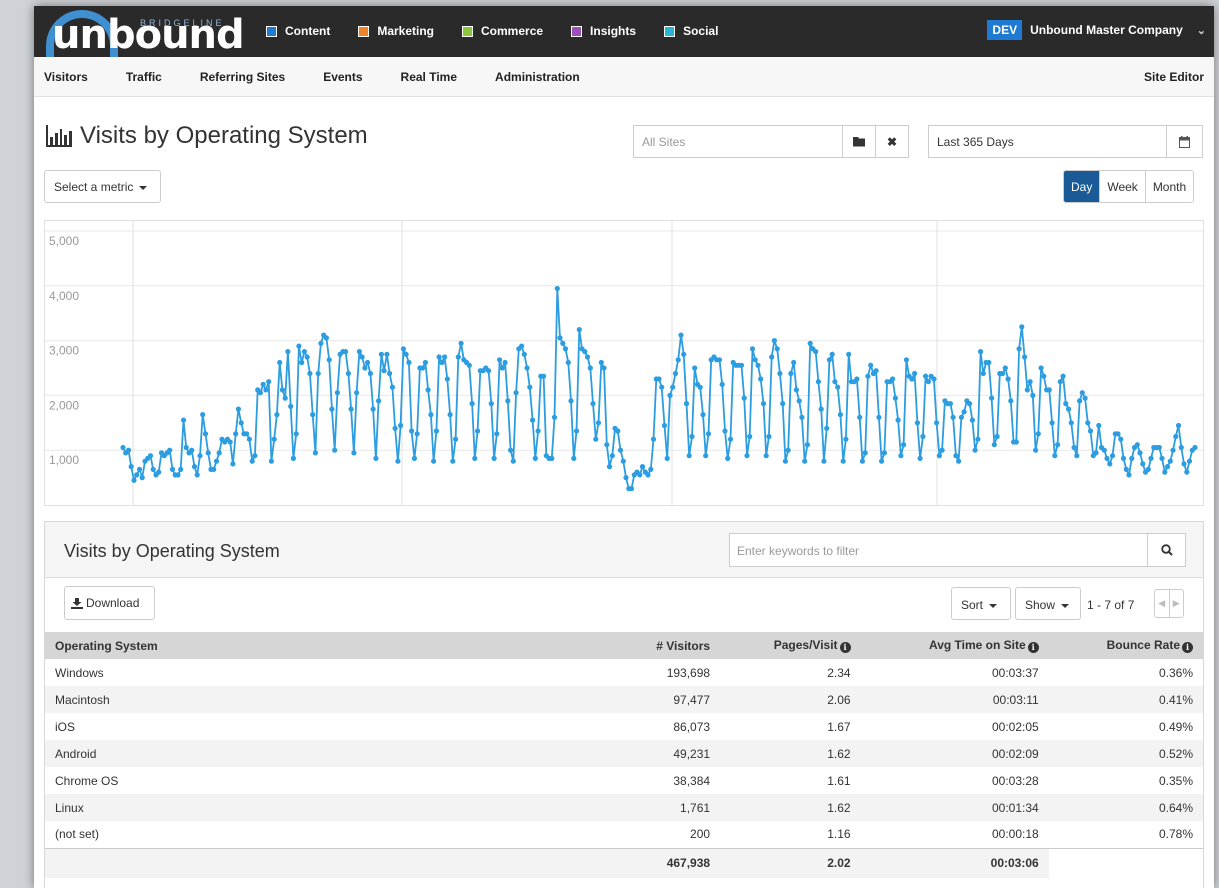 Image resolution: width=1219 pixels, height=888 pixels. I want to click on y-tick-label: 1,000, so click(64, 460).